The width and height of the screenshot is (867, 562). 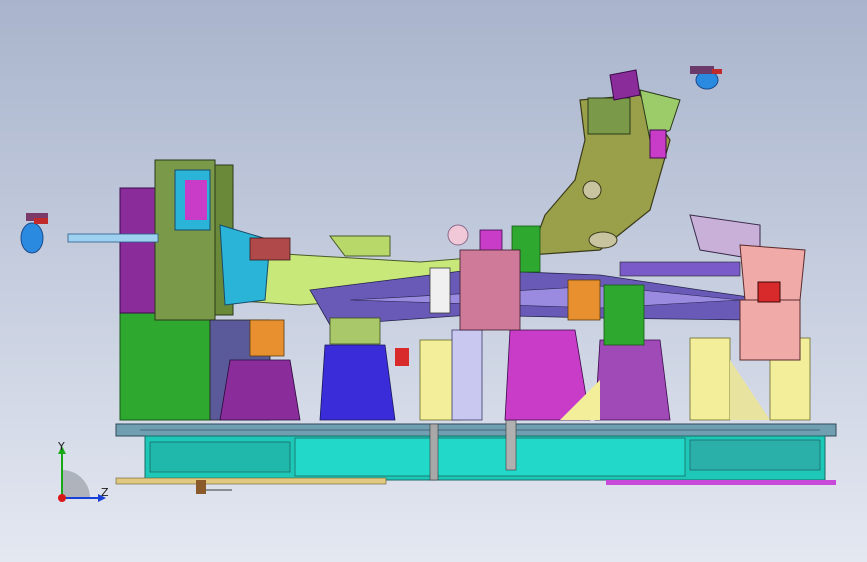 I want to click on support-pedestals, so click(x=515, y=375).